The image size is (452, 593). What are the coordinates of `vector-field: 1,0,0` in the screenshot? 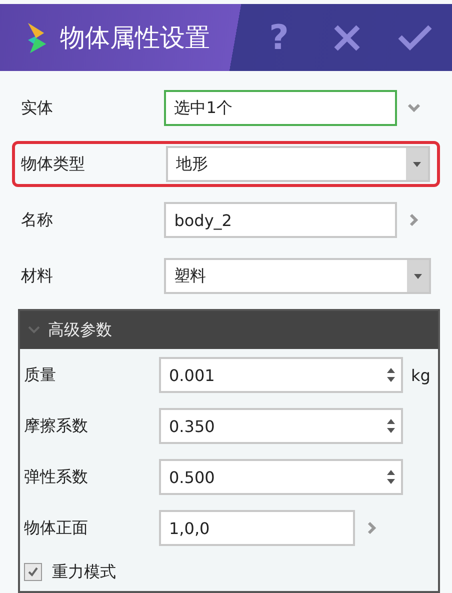 It's located at (257, 528).